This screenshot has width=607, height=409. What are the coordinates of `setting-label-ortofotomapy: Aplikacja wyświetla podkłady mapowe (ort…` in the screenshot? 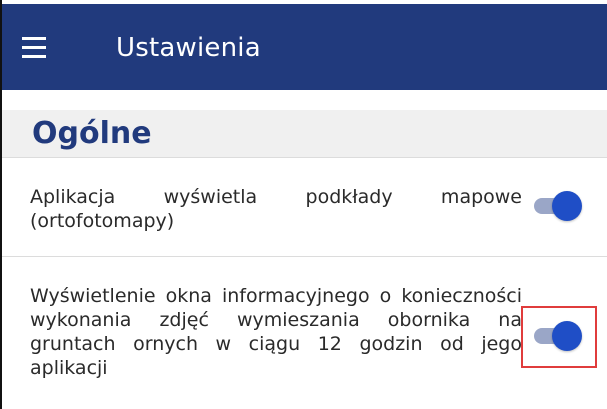 It's located at (276, 209).